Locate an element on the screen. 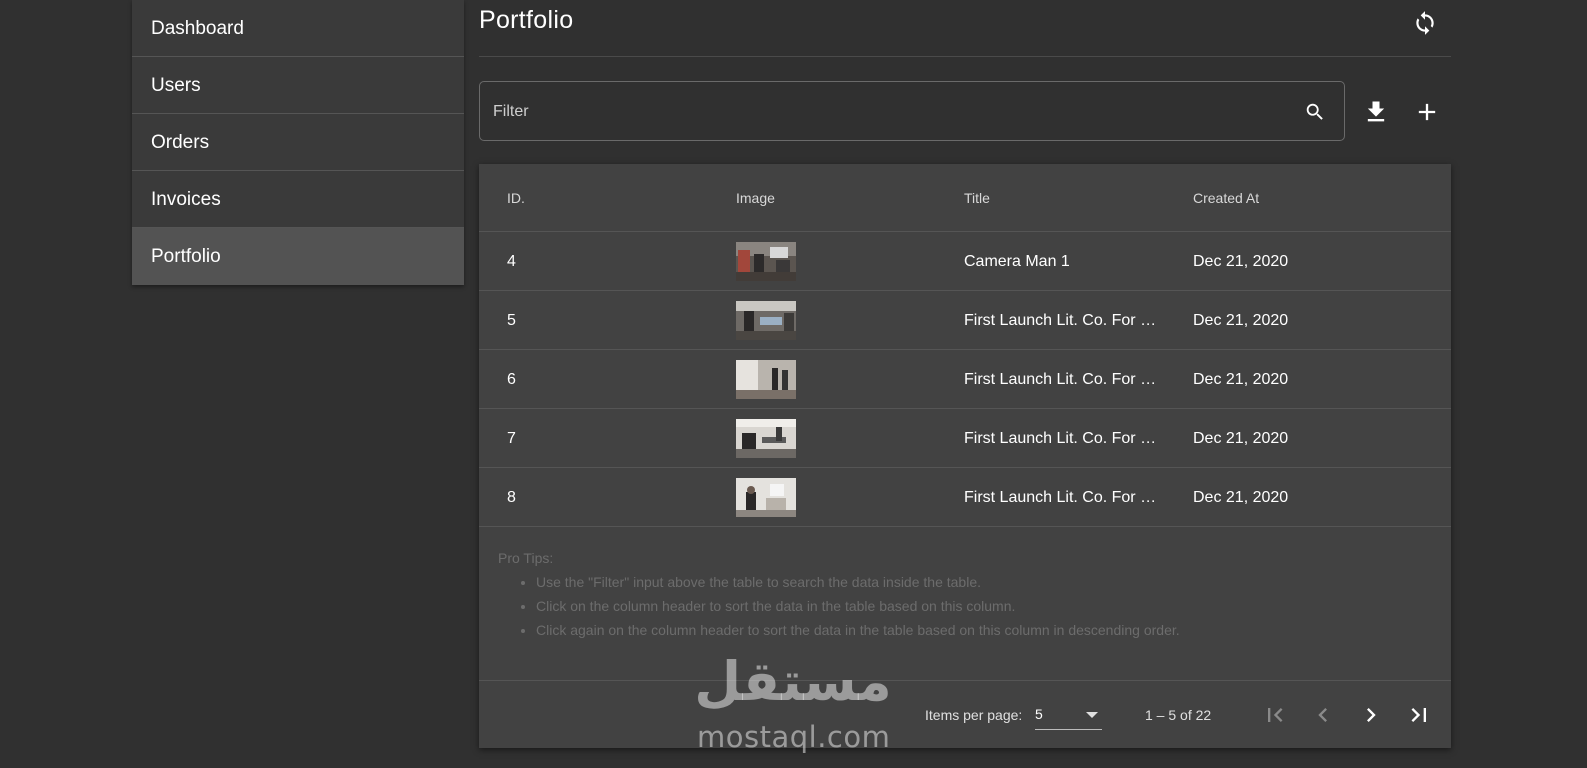 This screenshot has width=1587, height=768. dropdown-arrow-icon is located at coordinates (1092, 715).